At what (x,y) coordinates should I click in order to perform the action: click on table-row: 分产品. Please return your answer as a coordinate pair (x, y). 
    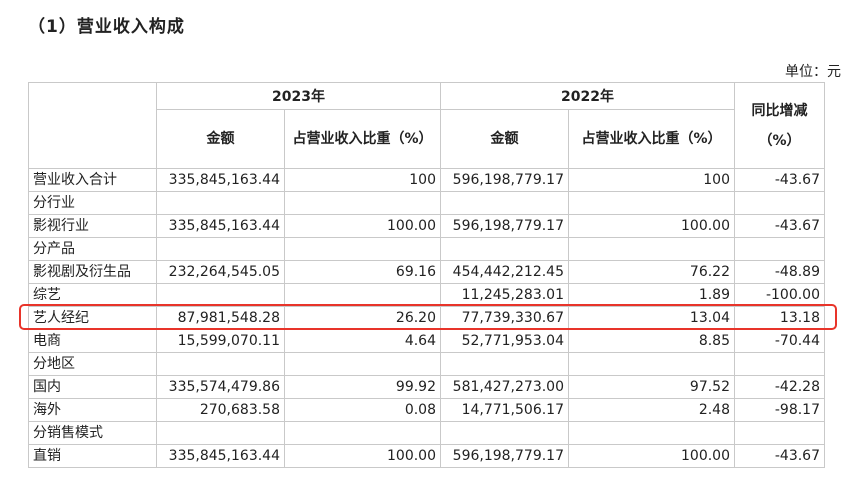
    Looking at the image, I should click on (426, 249).